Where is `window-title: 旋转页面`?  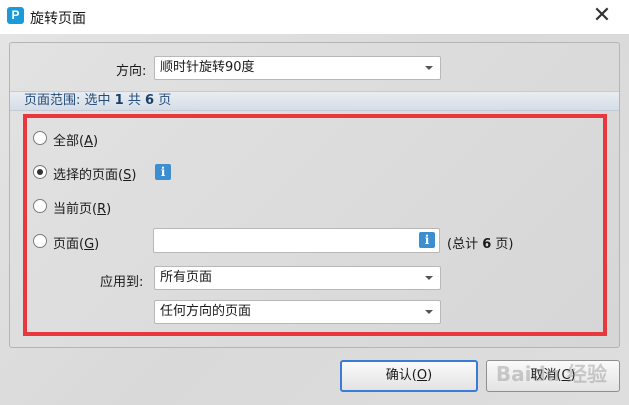 window-title: 旋转页面 is located at coordinates (58, 19).